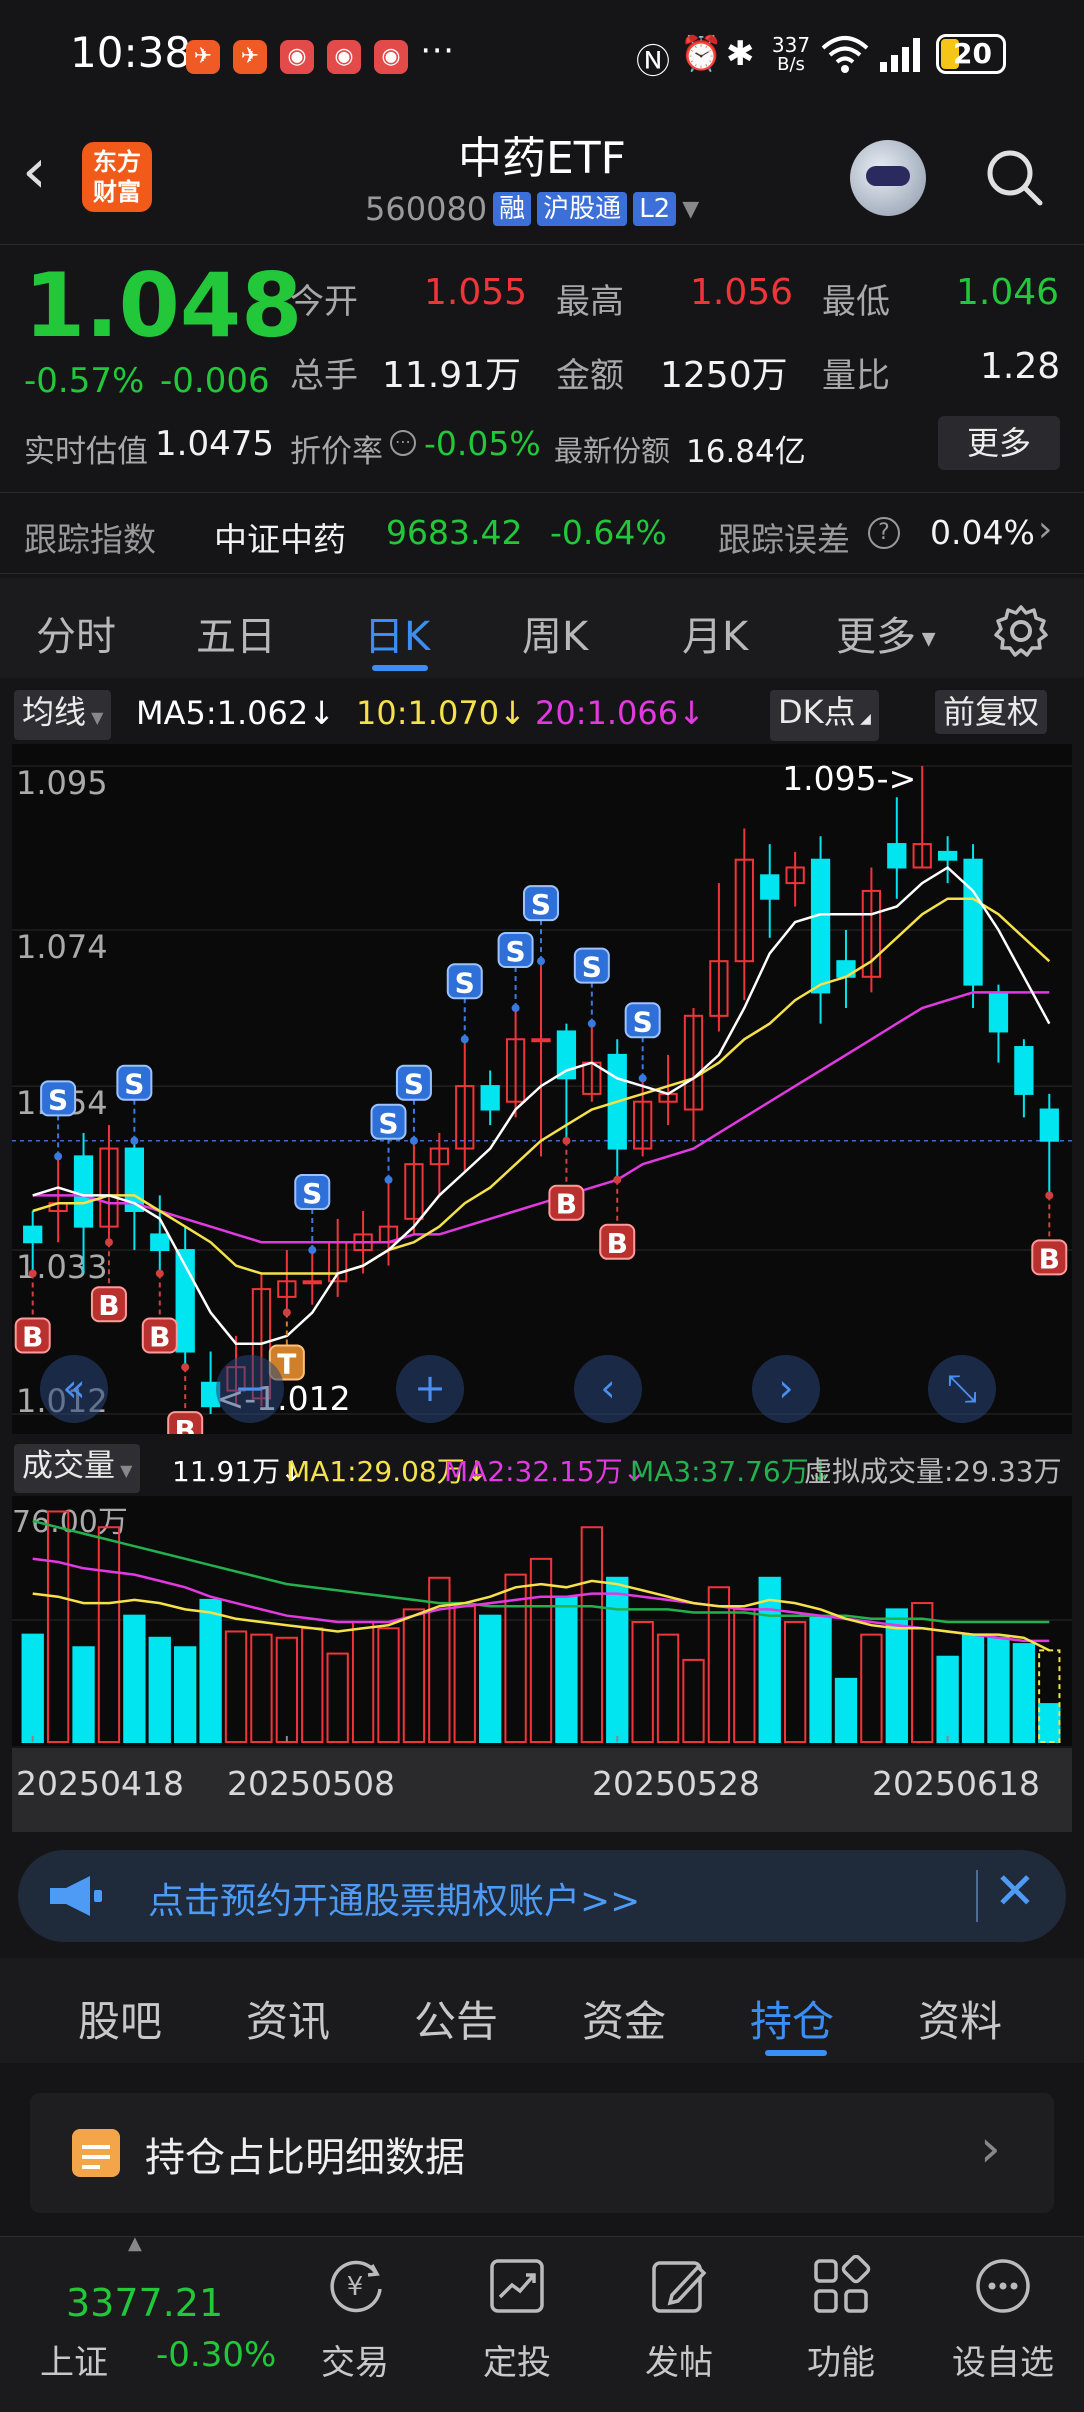 The width and height of the screenshot is (1084, 2412). I want to click on tab-five-day: 五日, so click(236, 633).